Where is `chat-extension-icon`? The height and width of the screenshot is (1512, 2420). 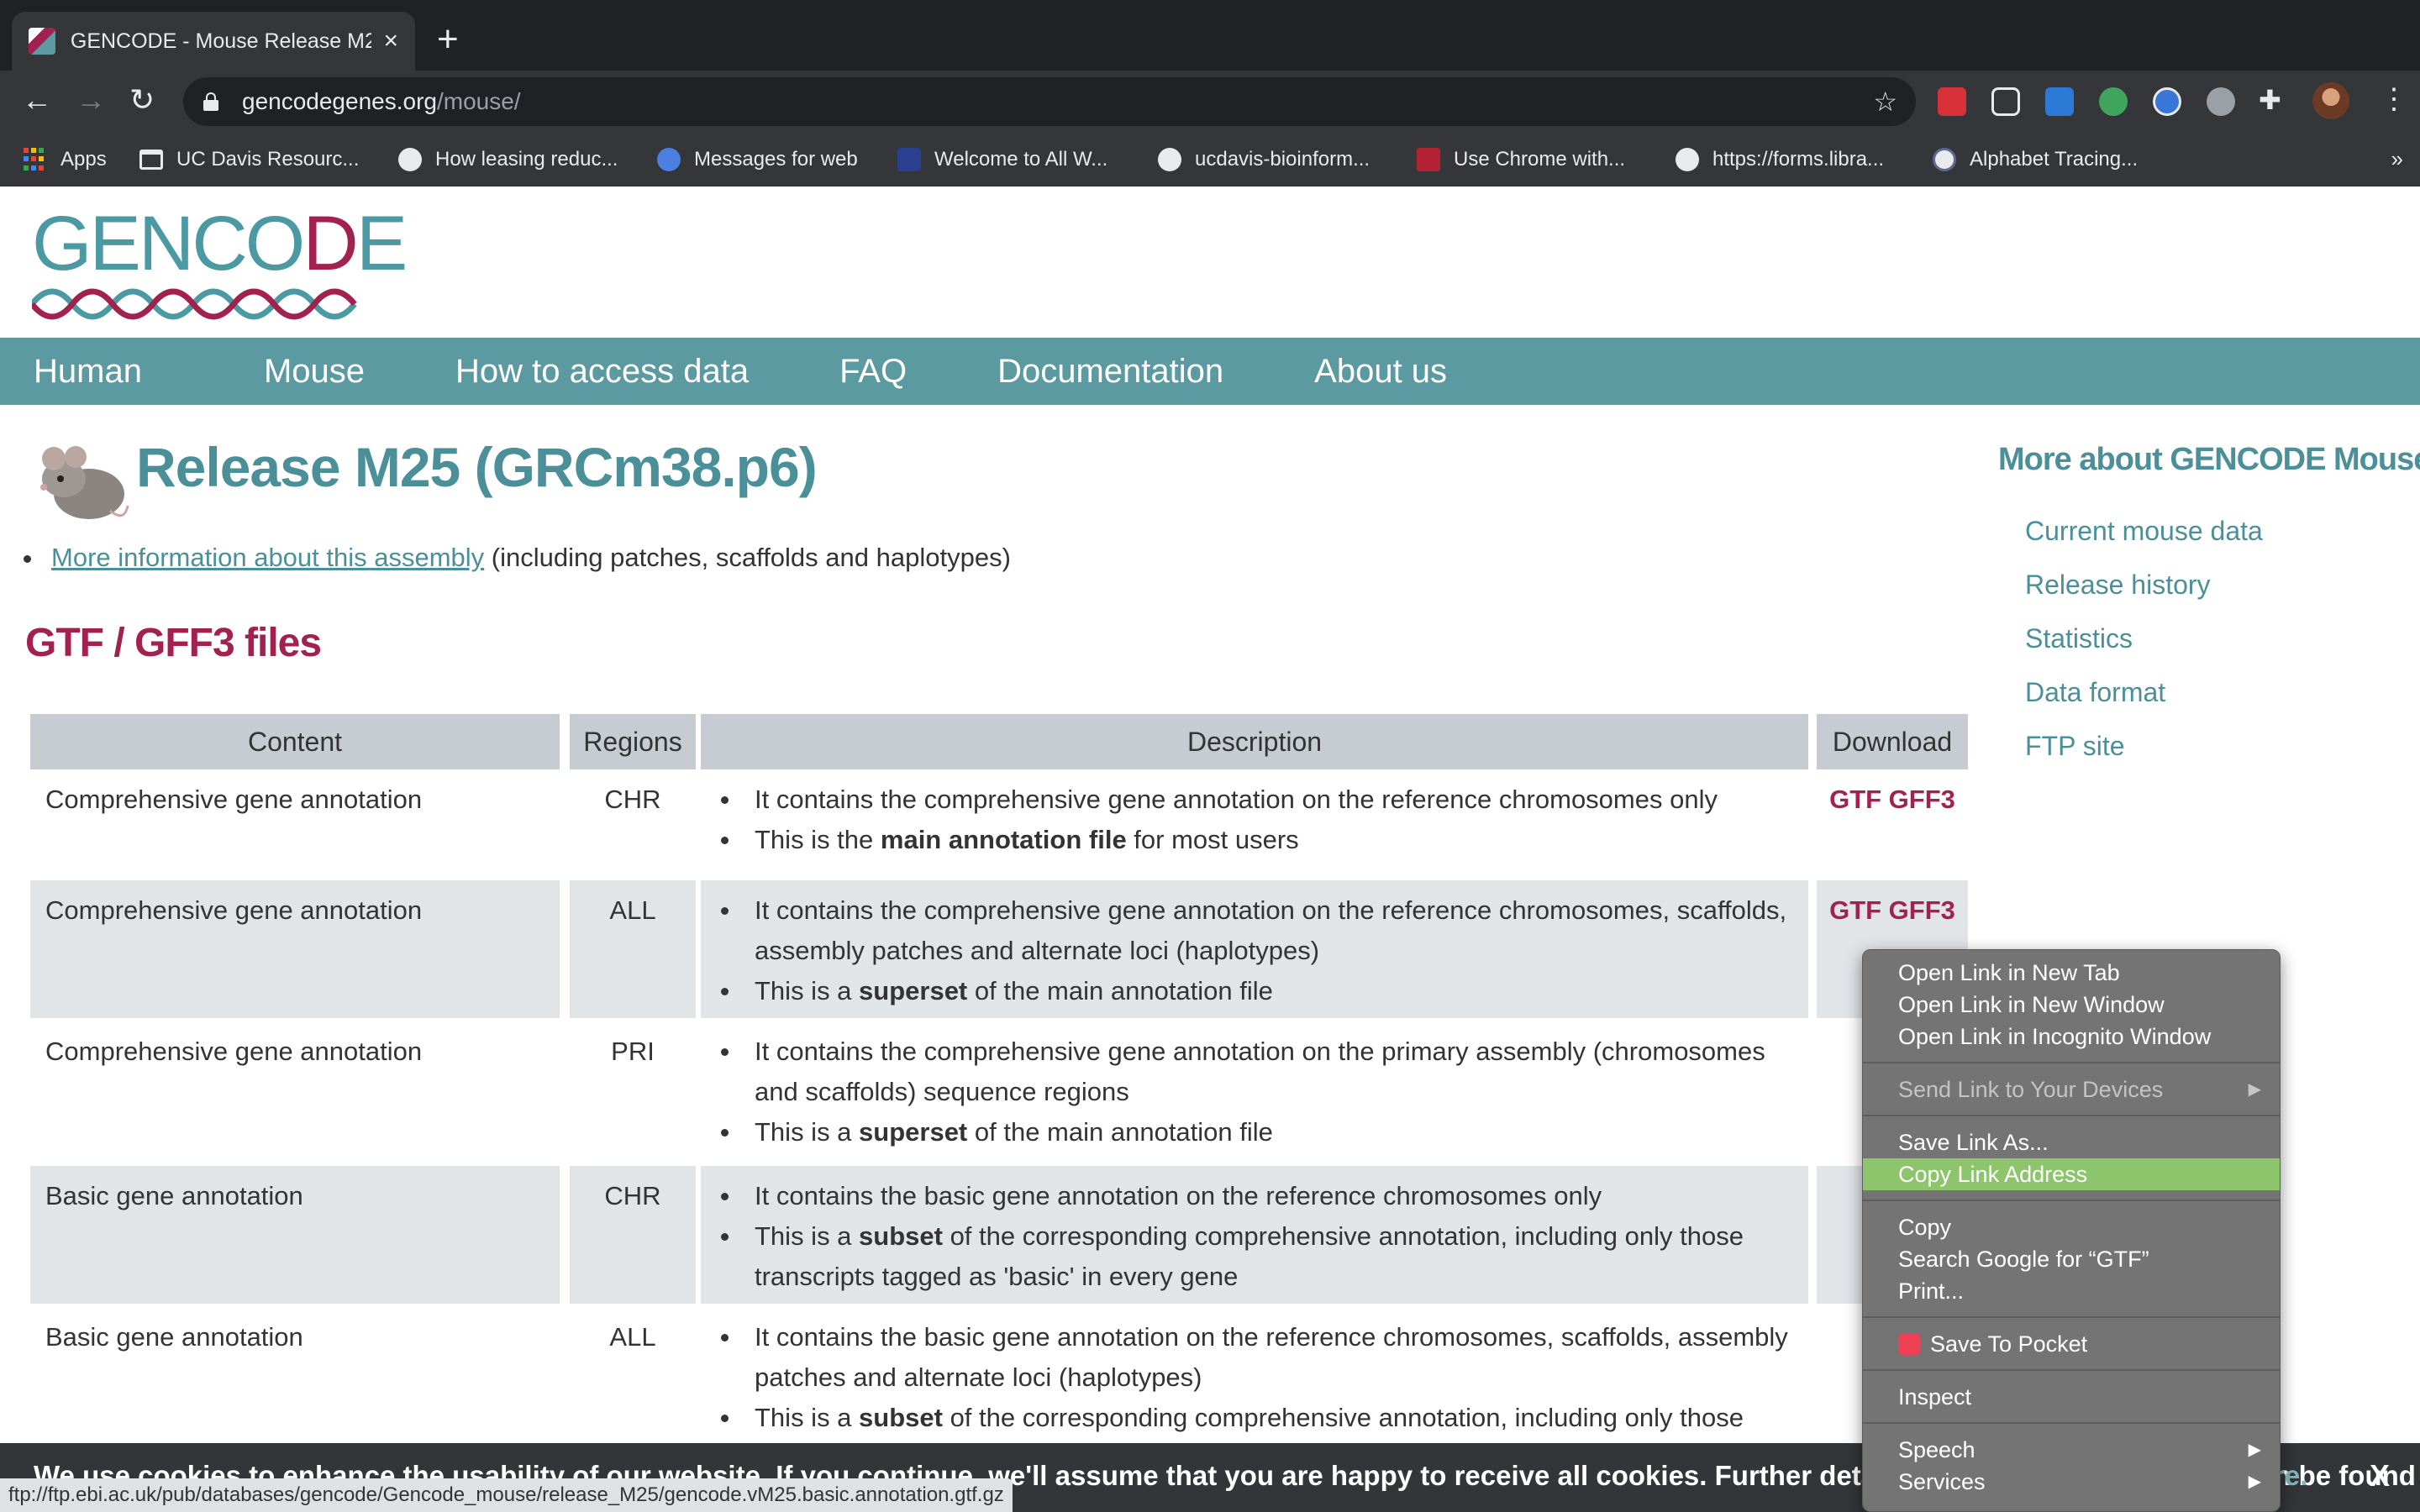
chat-extension-icon is located at coordinates (2113, 101).